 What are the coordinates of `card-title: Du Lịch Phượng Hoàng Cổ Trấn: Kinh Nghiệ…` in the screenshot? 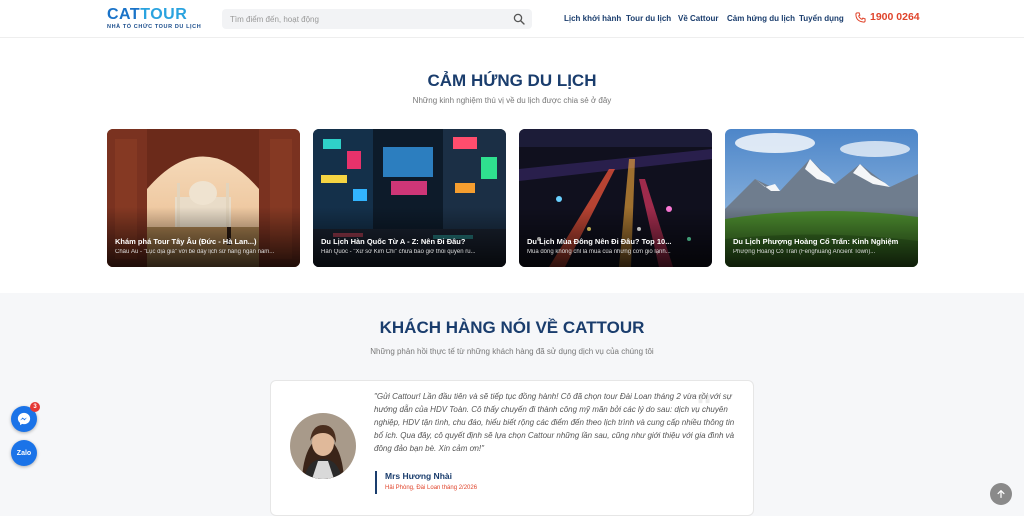 It's located at (816, 241).